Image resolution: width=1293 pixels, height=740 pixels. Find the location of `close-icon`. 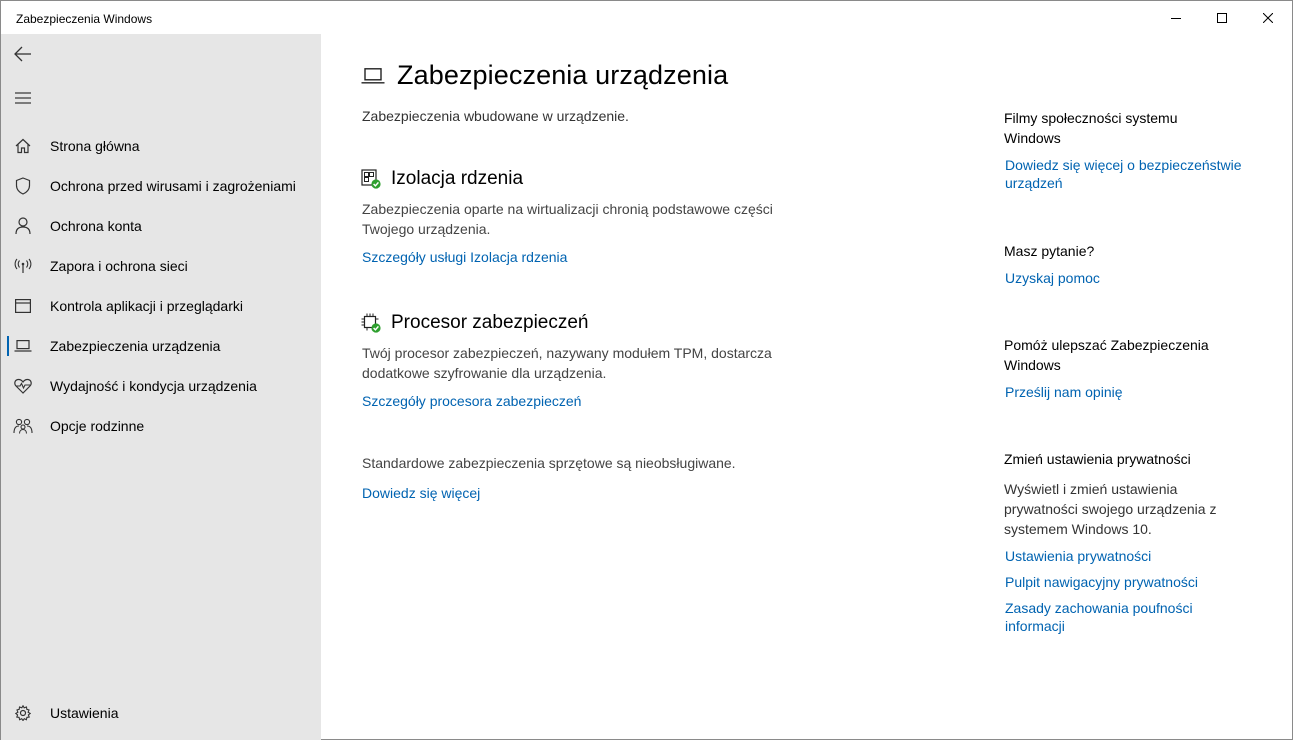

close-icon is located at coordinates (1268, 17).